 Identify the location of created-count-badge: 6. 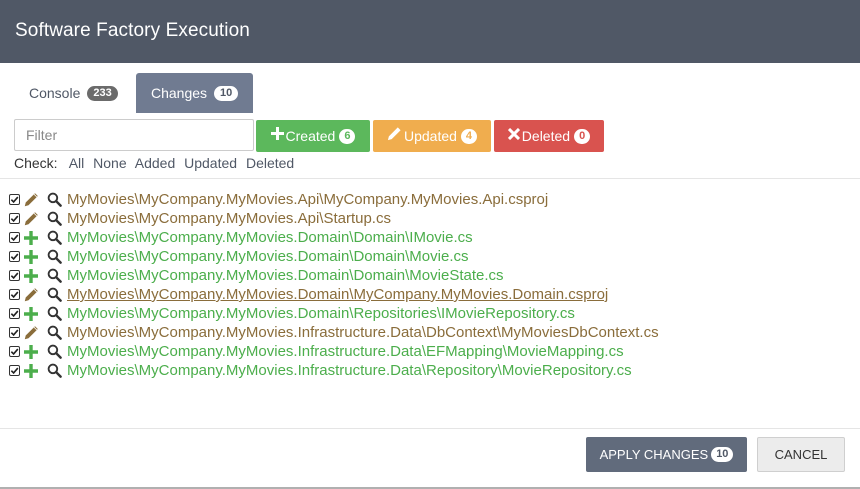
(347, 136).